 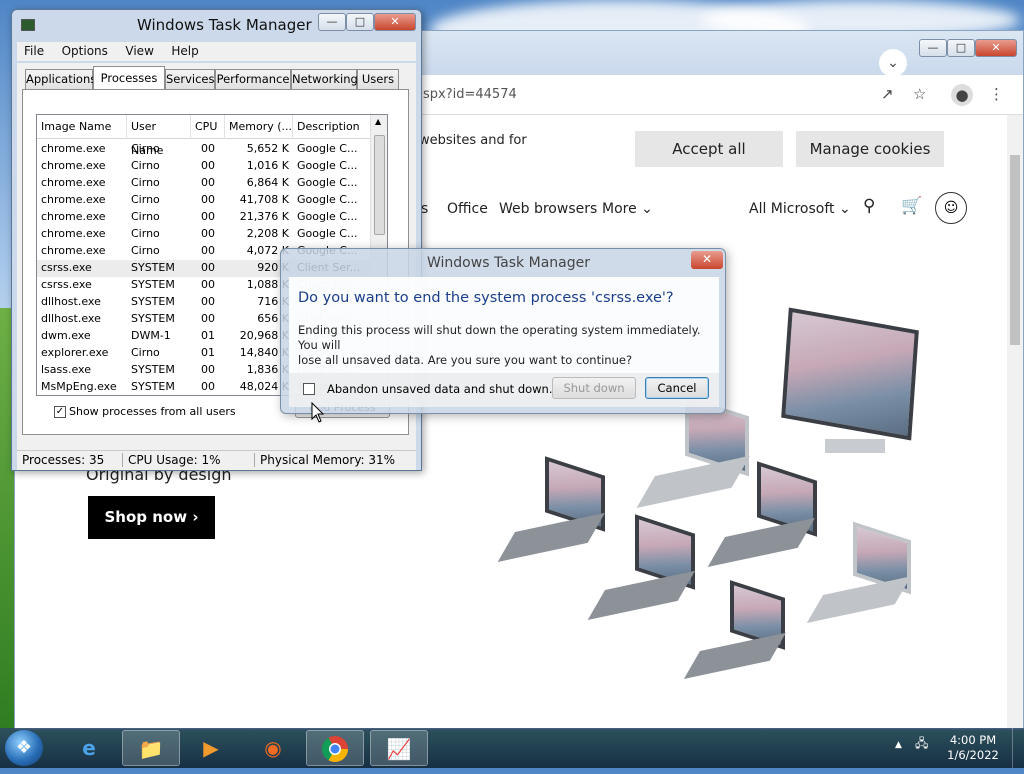 I want to click on tab-applications: Applications, so click(x=60, y=79).